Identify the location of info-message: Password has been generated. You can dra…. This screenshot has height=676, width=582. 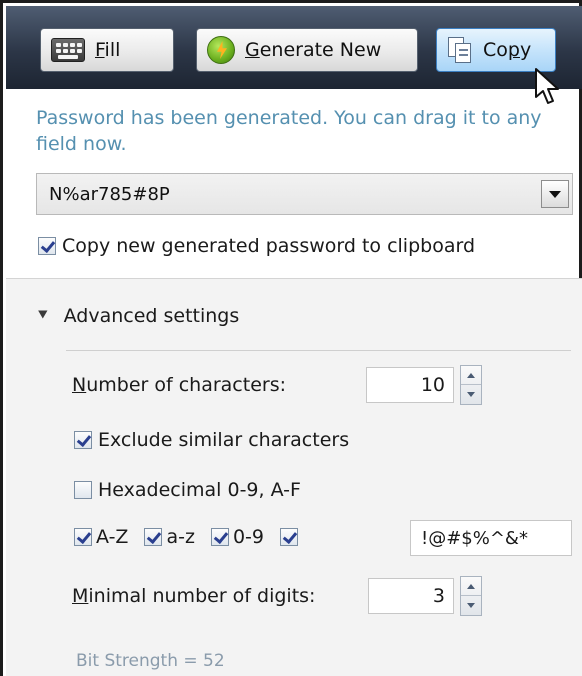
(289, 131).